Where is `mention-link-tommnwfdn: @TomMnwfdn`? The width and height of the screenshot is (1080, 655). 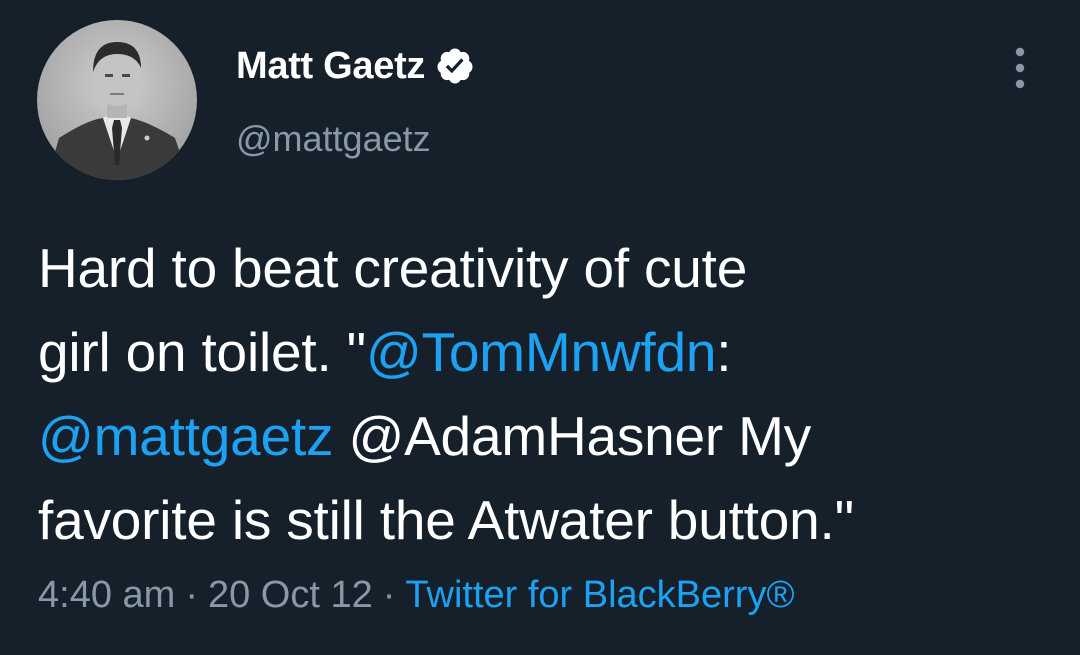
mention-link-tommnwfdn: @TomMnwfdn is located at coordinates (541, 352).